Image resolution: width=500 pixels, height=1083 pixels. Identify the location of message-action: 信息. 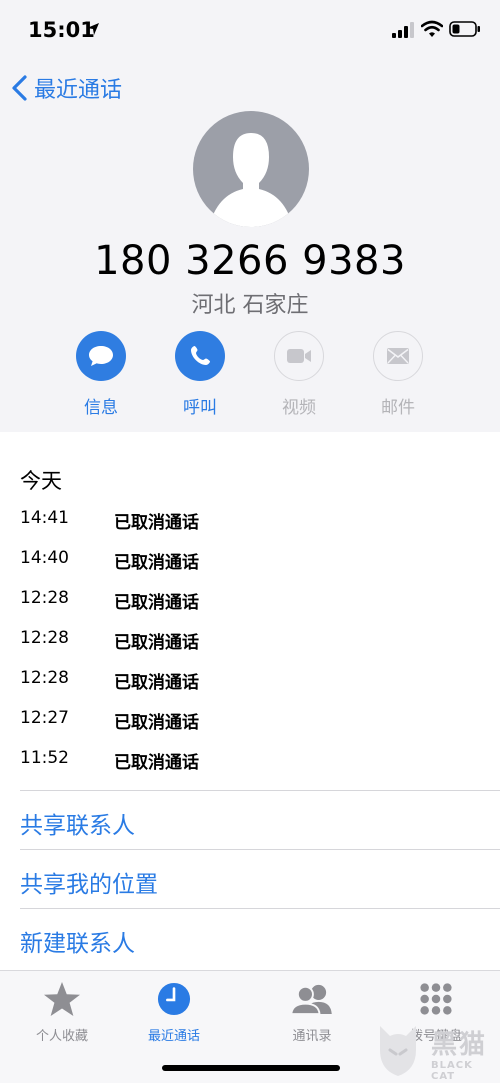
(101, 374).